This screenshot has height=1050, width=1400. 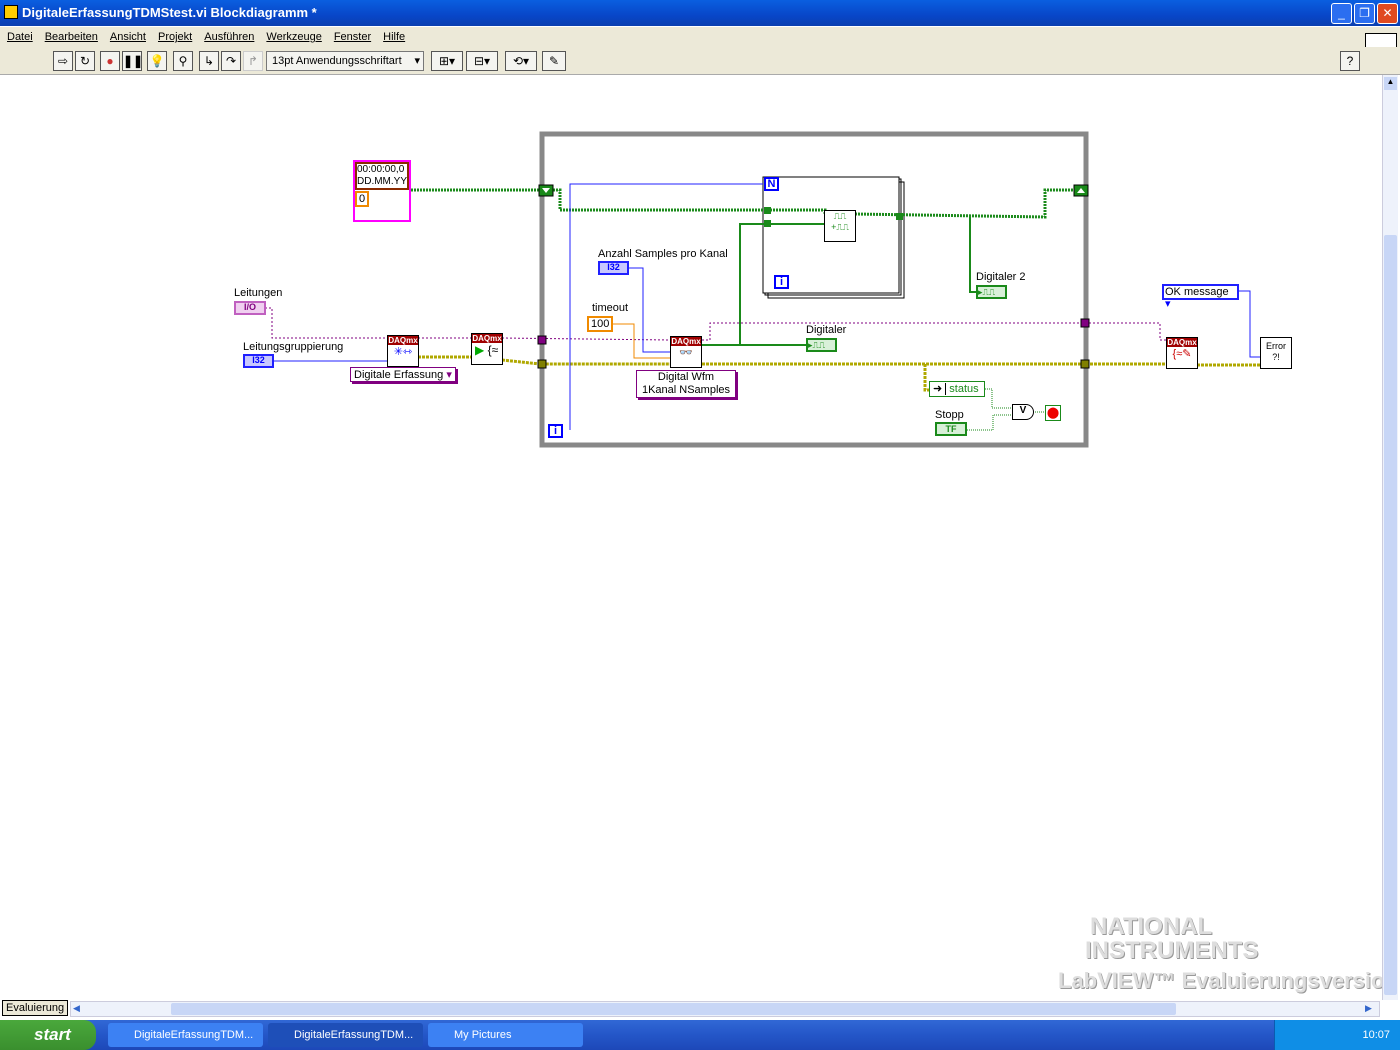 What do you see at coordinates (487, 349) in the screenshot?
I see `daqmx-start-task-vi: DAQmx ▶ {≈` at bounding box center [487, 349].